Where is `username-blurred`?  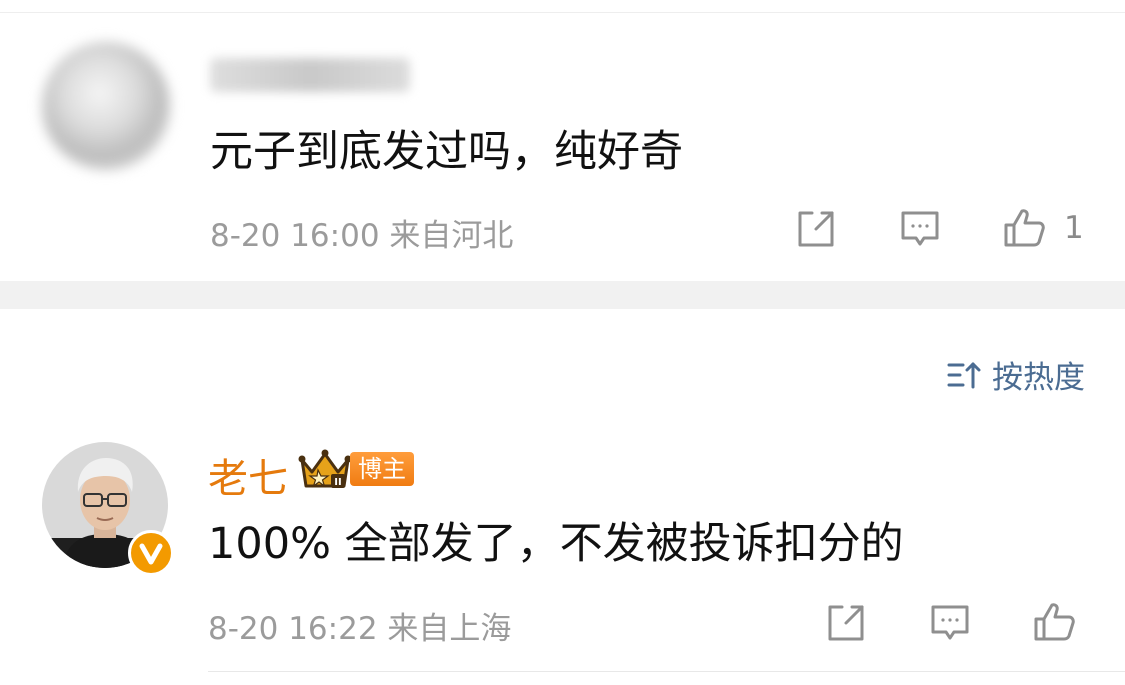
username-blurred is located at coordinates (310, 75).